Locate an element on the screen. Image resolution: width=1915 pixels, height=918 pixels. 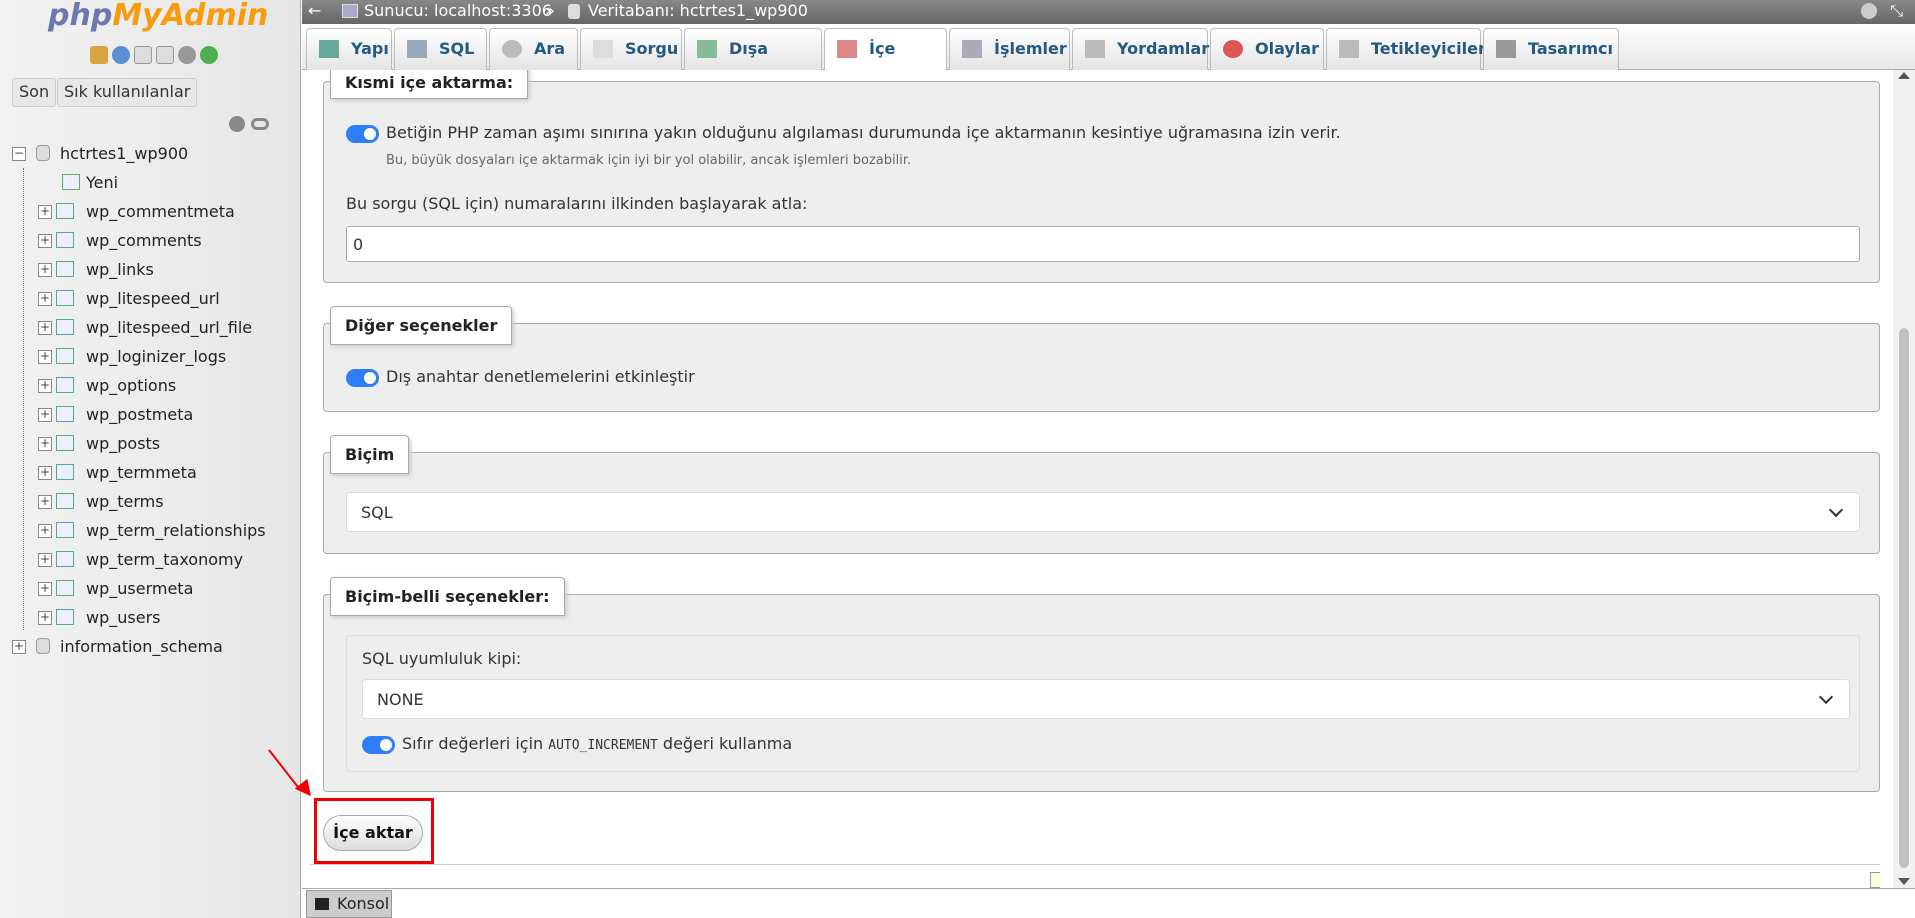
collapse-all-icon is located at coordinates (237, 124).